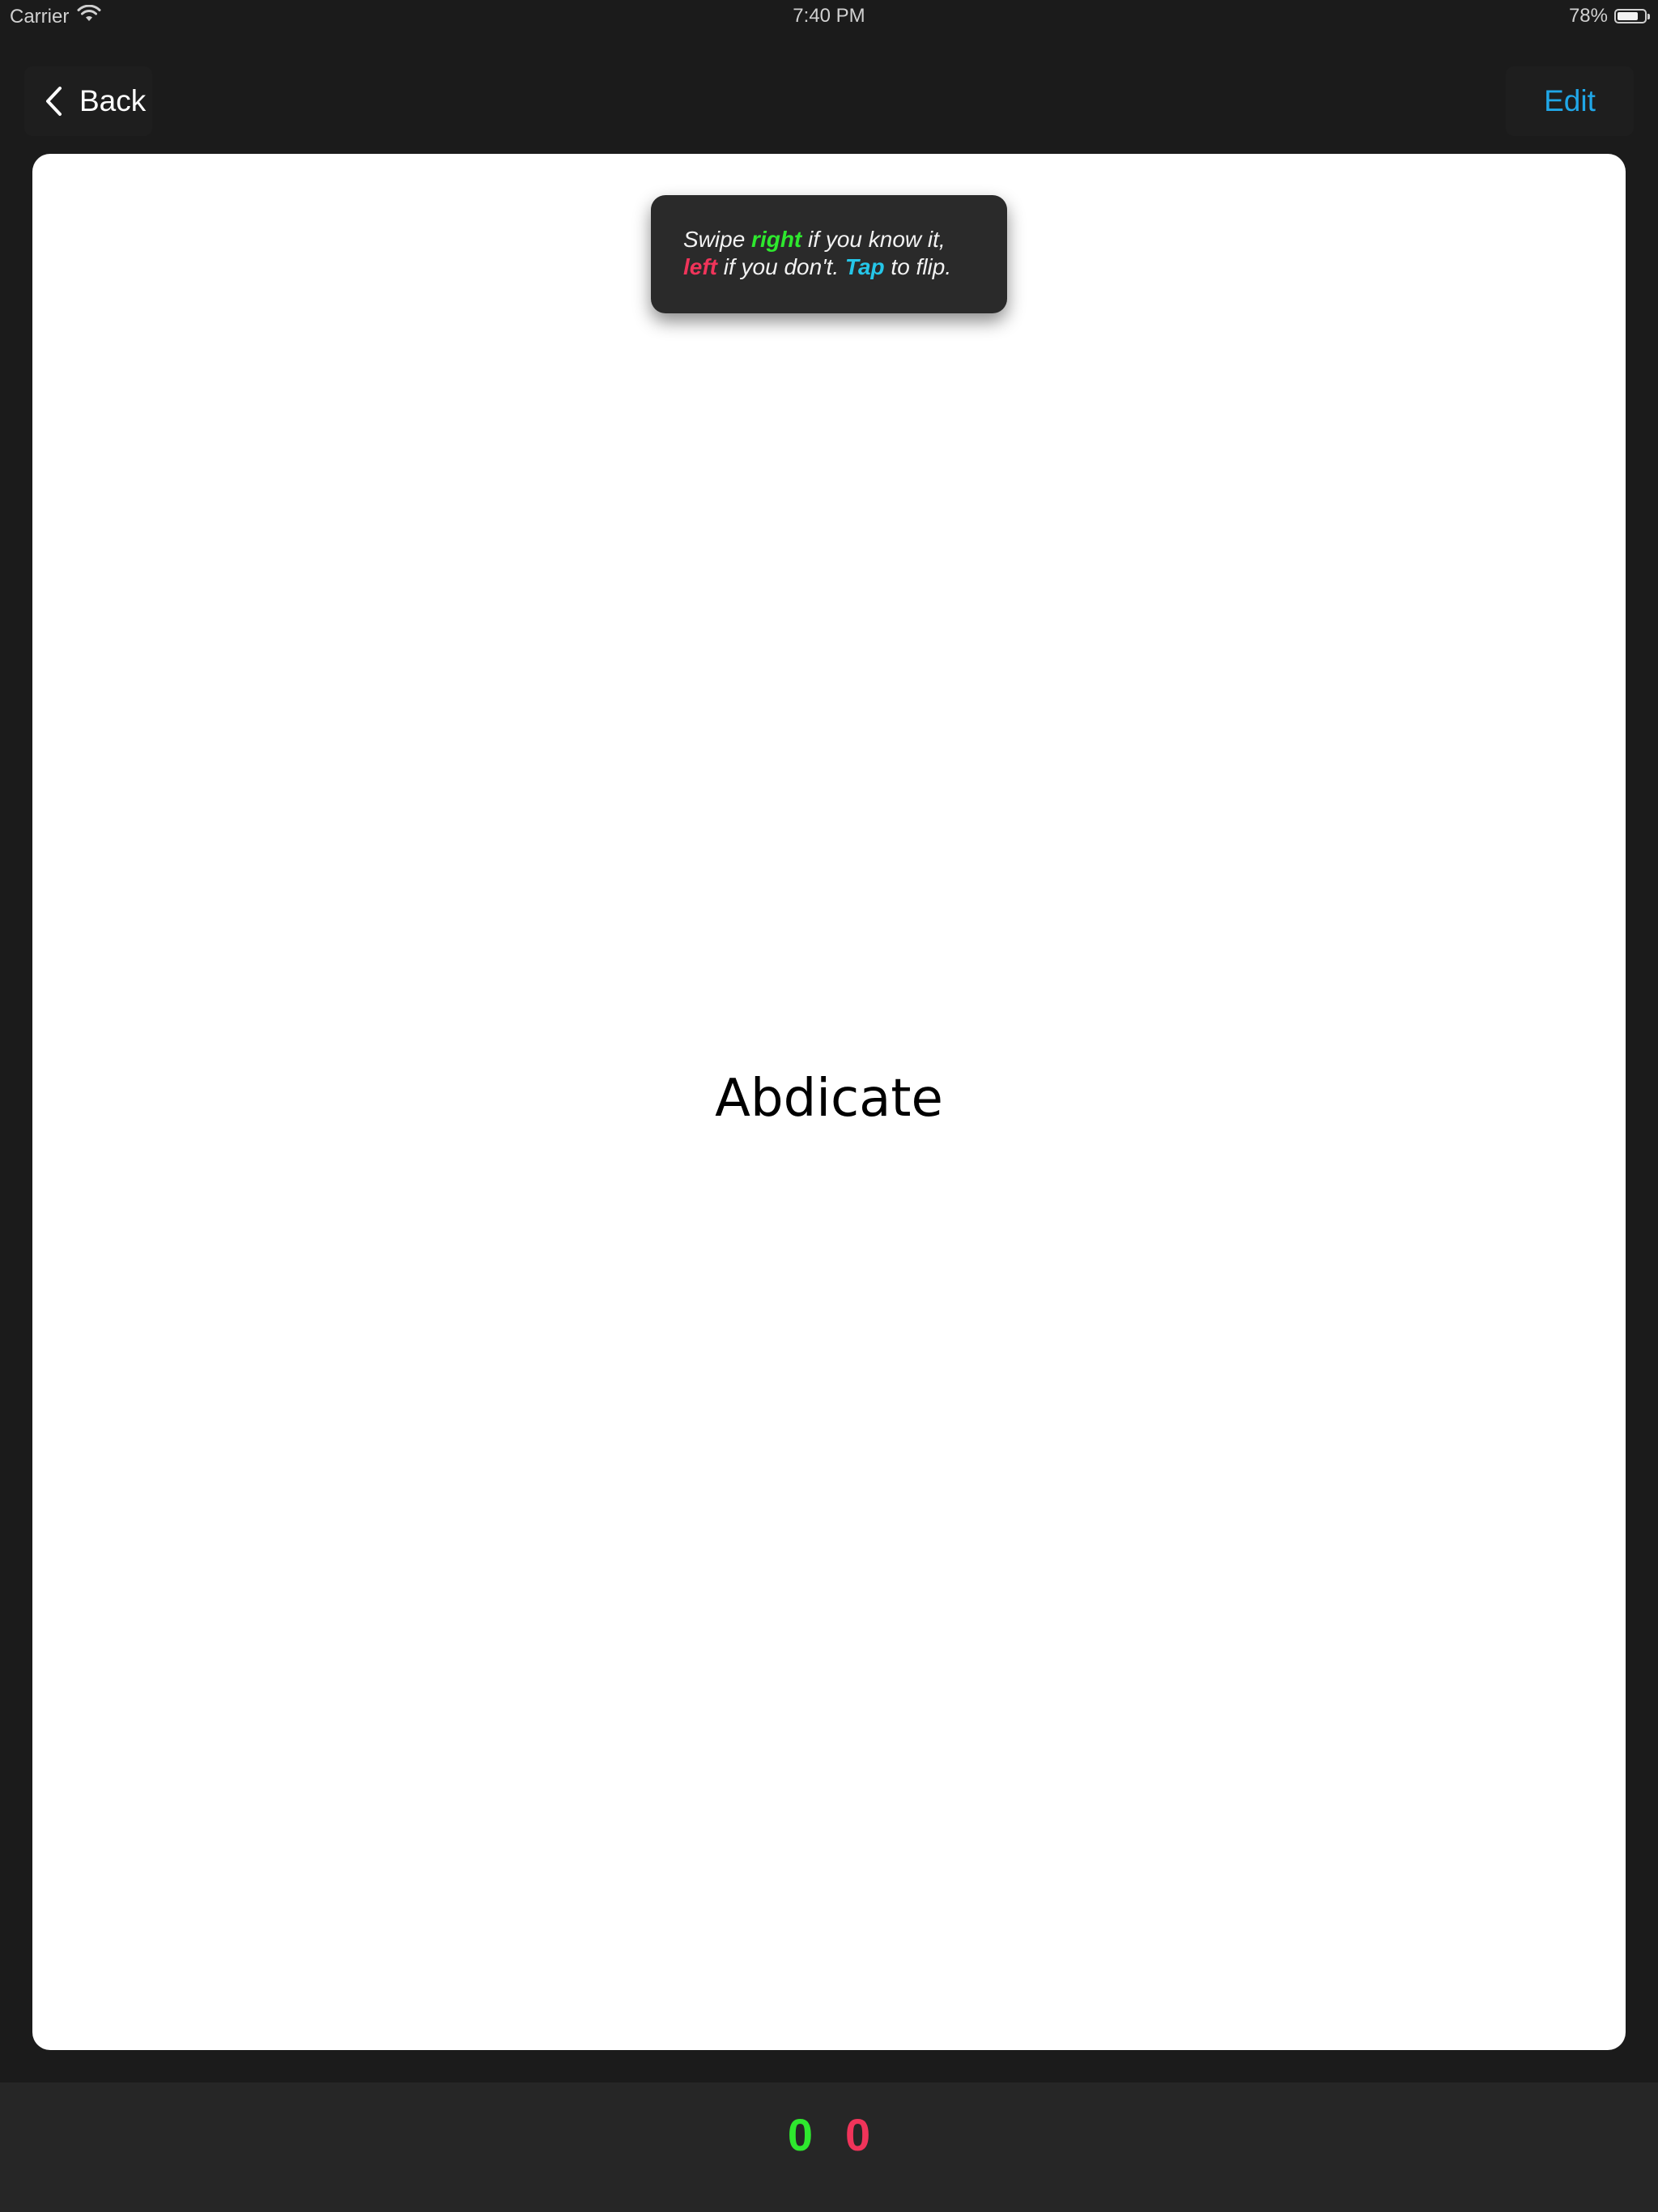 This screenshot has height=2212, width=1658. What do you see at coordinates (858, 2134) in the screenshot?
I see `unknown-count: 0` at bounding box center [858, 2134].